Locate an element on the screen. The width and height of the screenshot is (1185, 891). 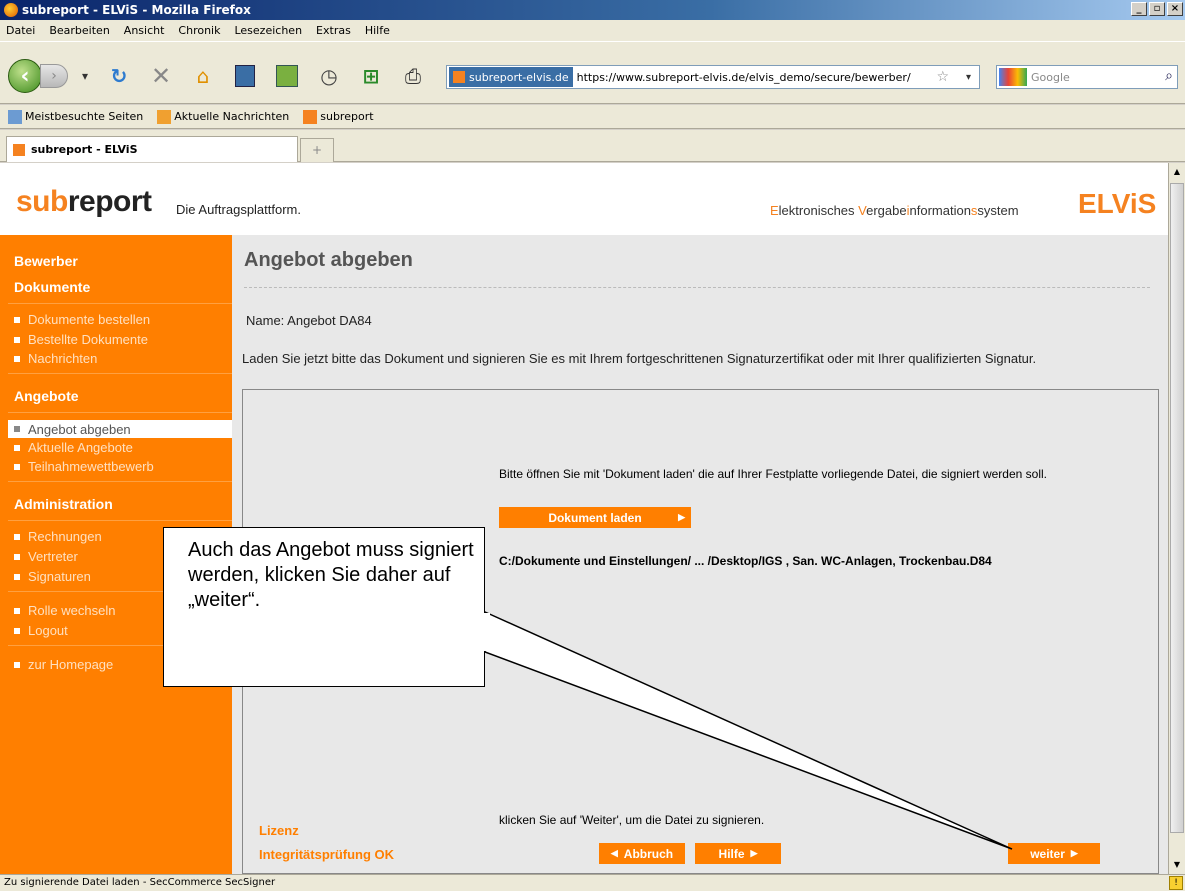
new-tab-icon: ⊞ is located at coordinates (371, 76).